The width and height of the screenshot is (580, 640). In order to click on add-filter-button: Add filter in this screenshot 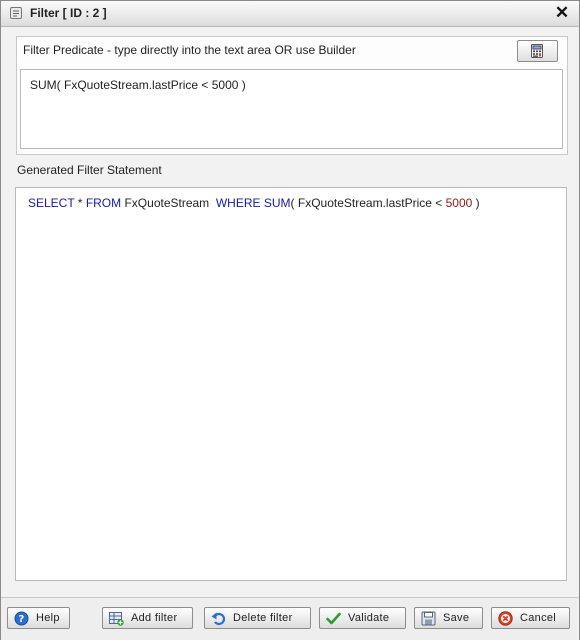, I will do `click(147, 618)`.